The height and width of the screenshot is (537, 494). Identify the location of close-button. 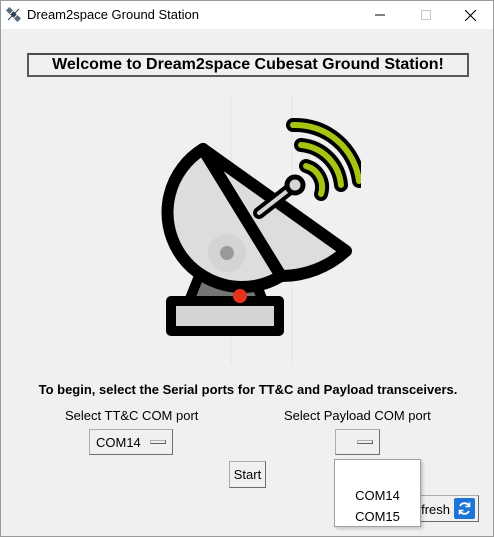
(470, 15).